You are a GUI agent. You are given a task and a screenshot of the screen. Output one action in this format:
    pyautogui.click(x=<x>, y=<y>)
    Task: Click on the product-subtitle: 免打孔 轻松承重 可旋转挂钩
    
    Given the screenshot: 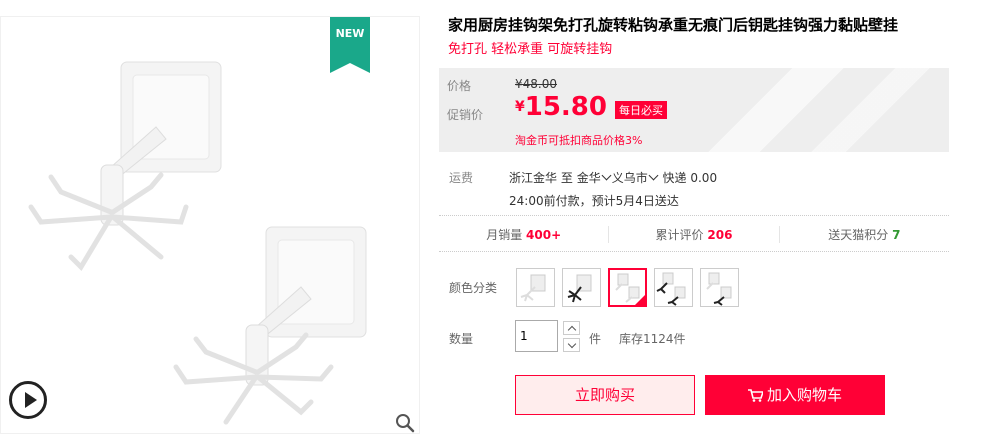 What is the action you would take?
    pyautogui.click(x=530, y=49)
    